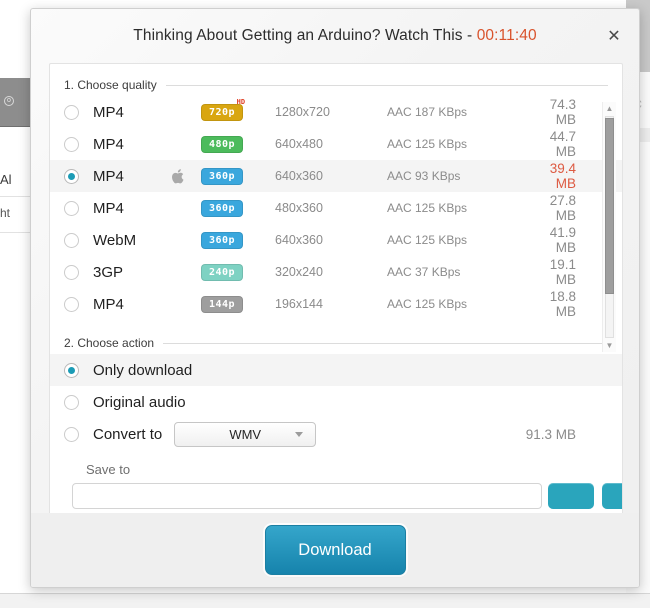  Describe the element at coordinates (614, 36) in the screenshot. I see `close-icon: ✕` at that location.